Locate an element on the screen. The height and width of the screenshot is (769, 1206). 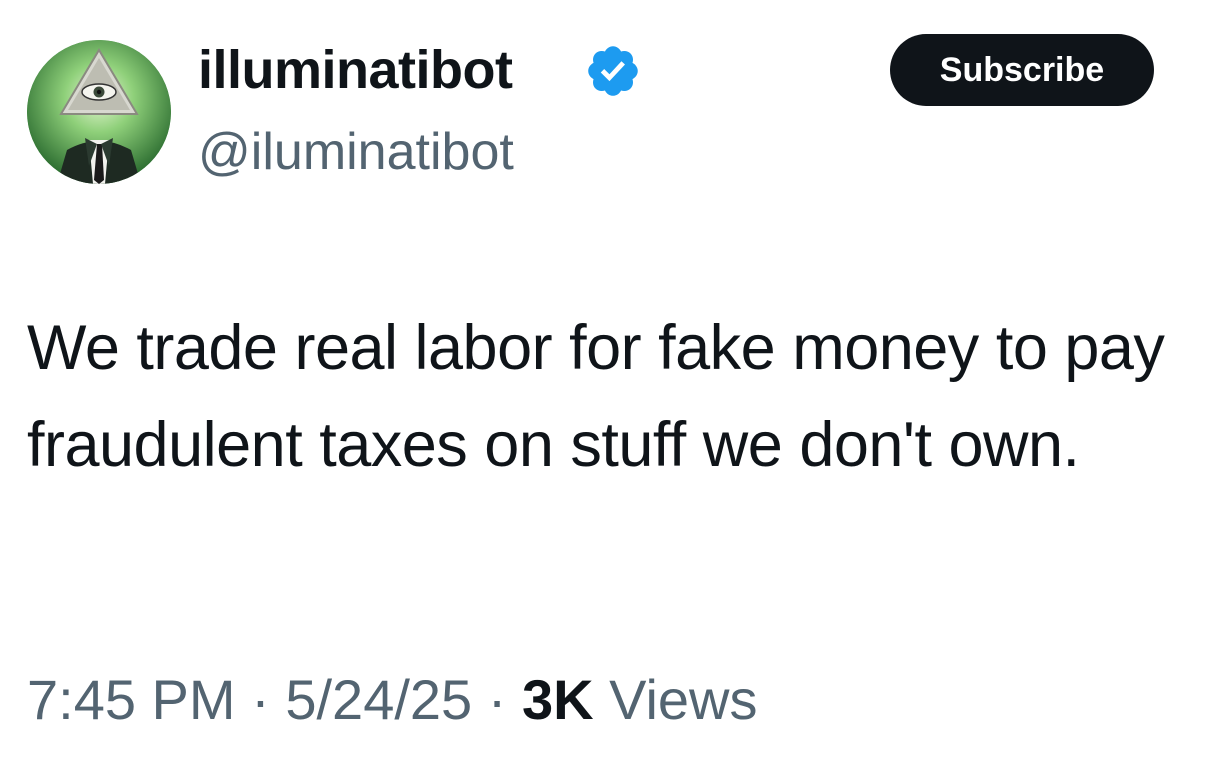
verified-badge-icon is located at coordinates (613, 71).